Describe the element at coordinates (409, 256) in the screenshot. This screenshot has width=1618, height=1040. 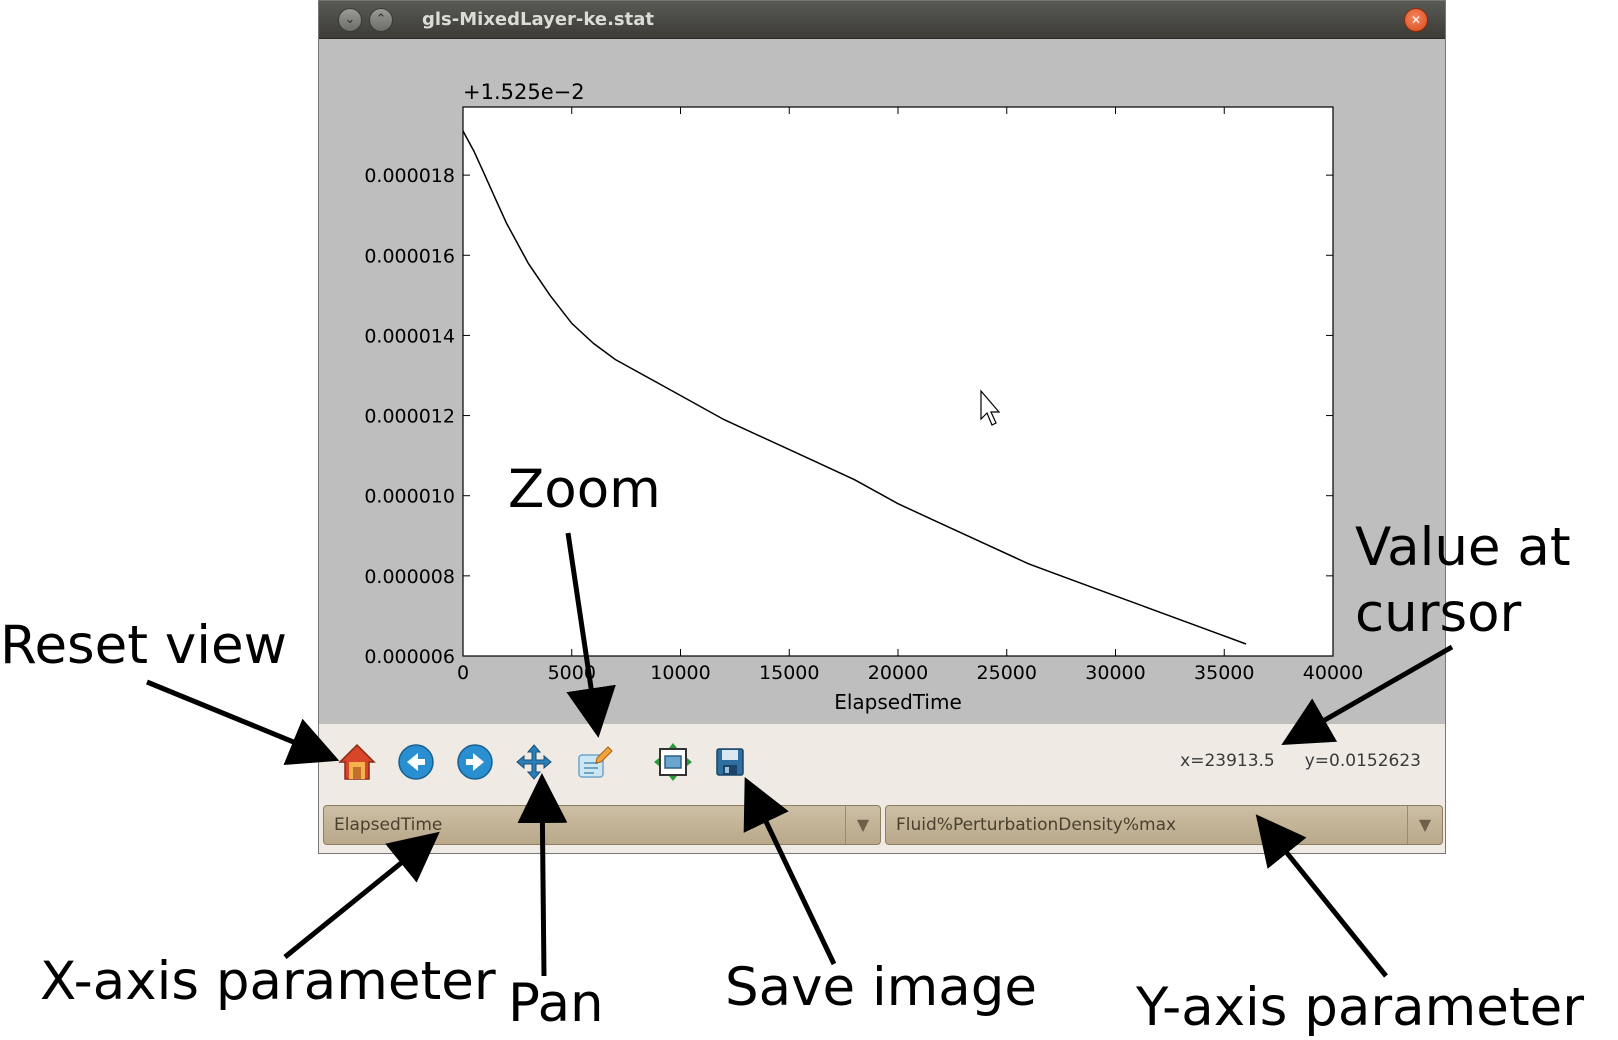
I see `y-tick-label: 0.000016` at that location.